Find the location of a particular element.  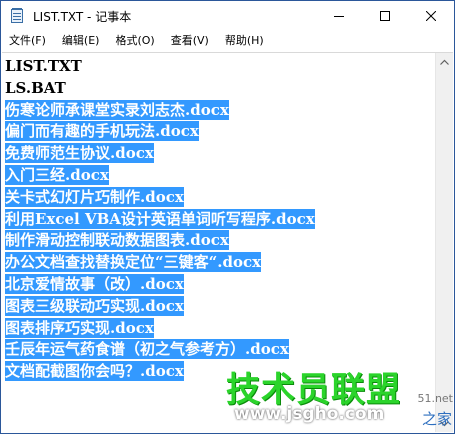

maximize-button is located at coordinates (385, 16).